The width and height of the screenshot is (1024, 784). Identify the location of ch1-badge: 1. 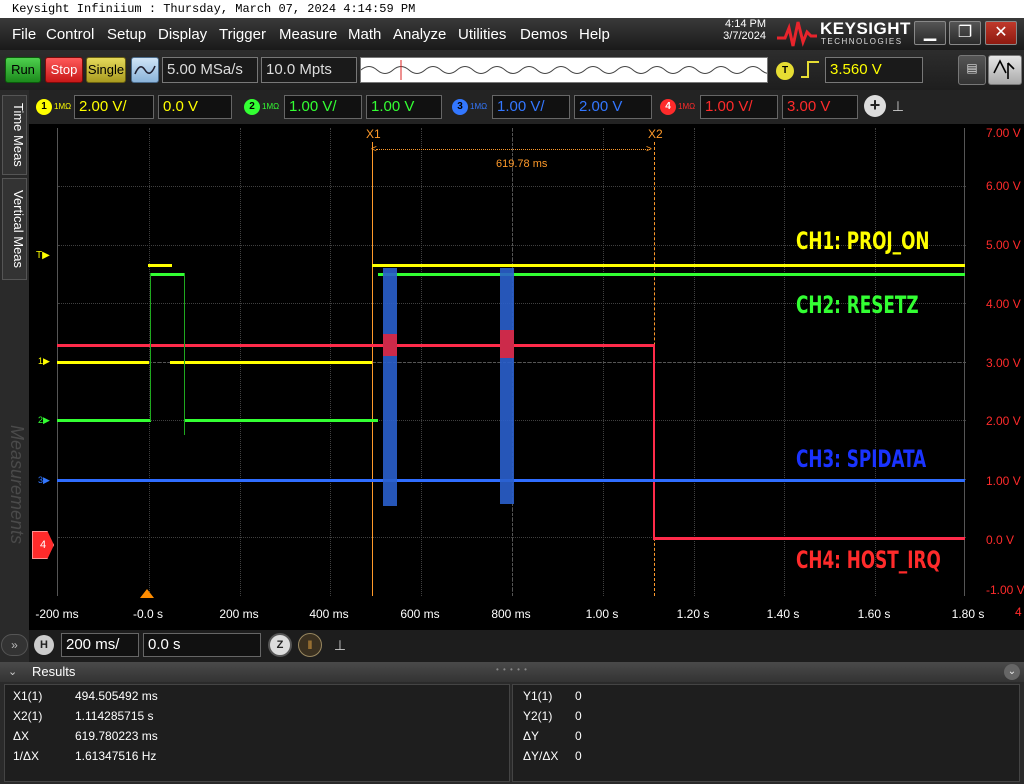
(44, 107).